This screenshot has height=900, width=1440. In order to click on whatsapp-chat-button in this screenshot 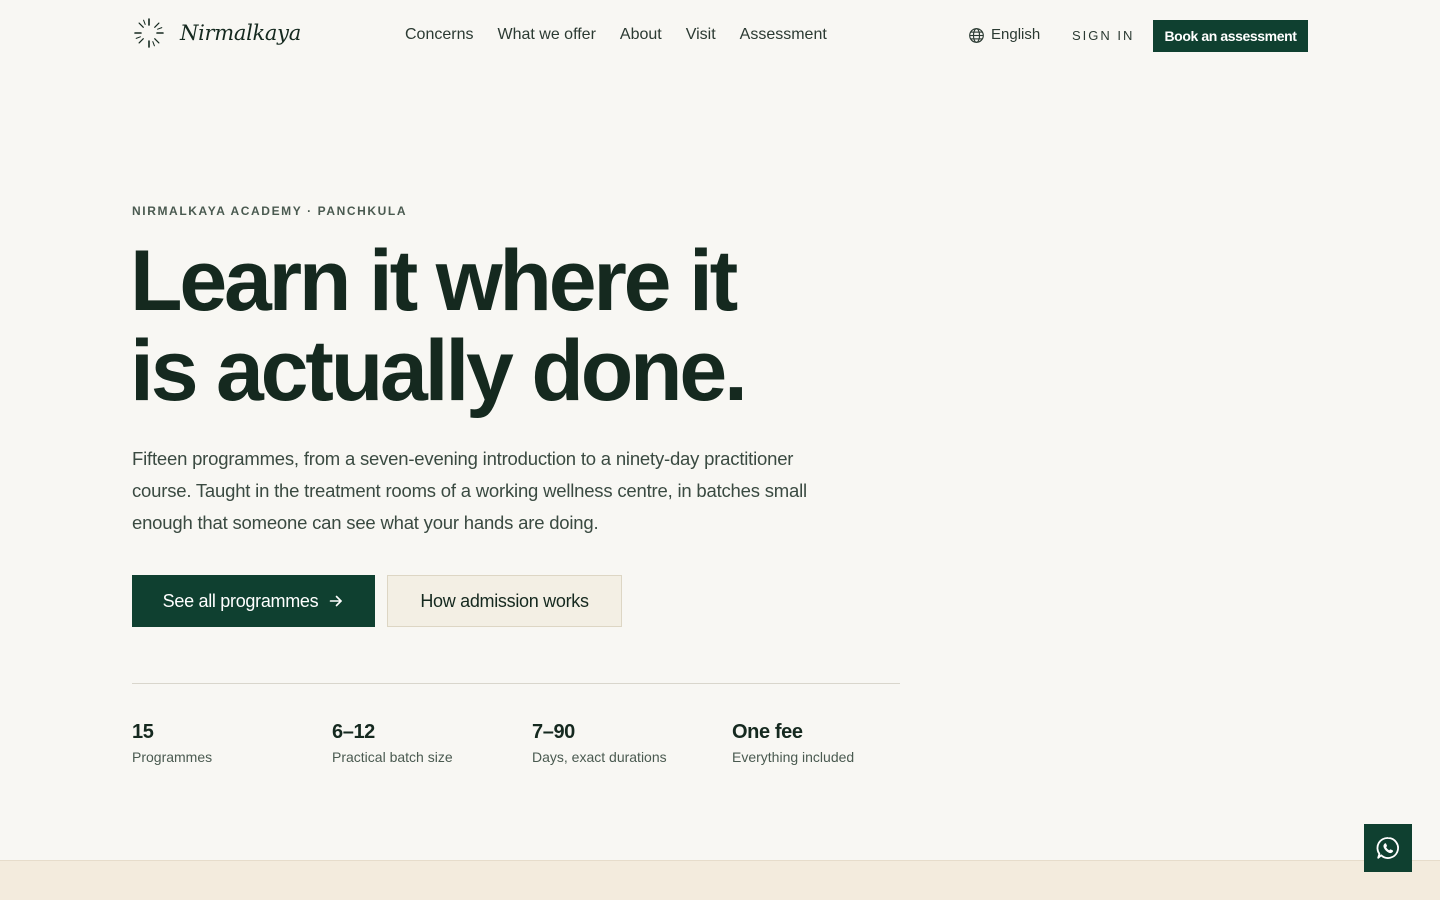, I will do `click(1388, 848)`.